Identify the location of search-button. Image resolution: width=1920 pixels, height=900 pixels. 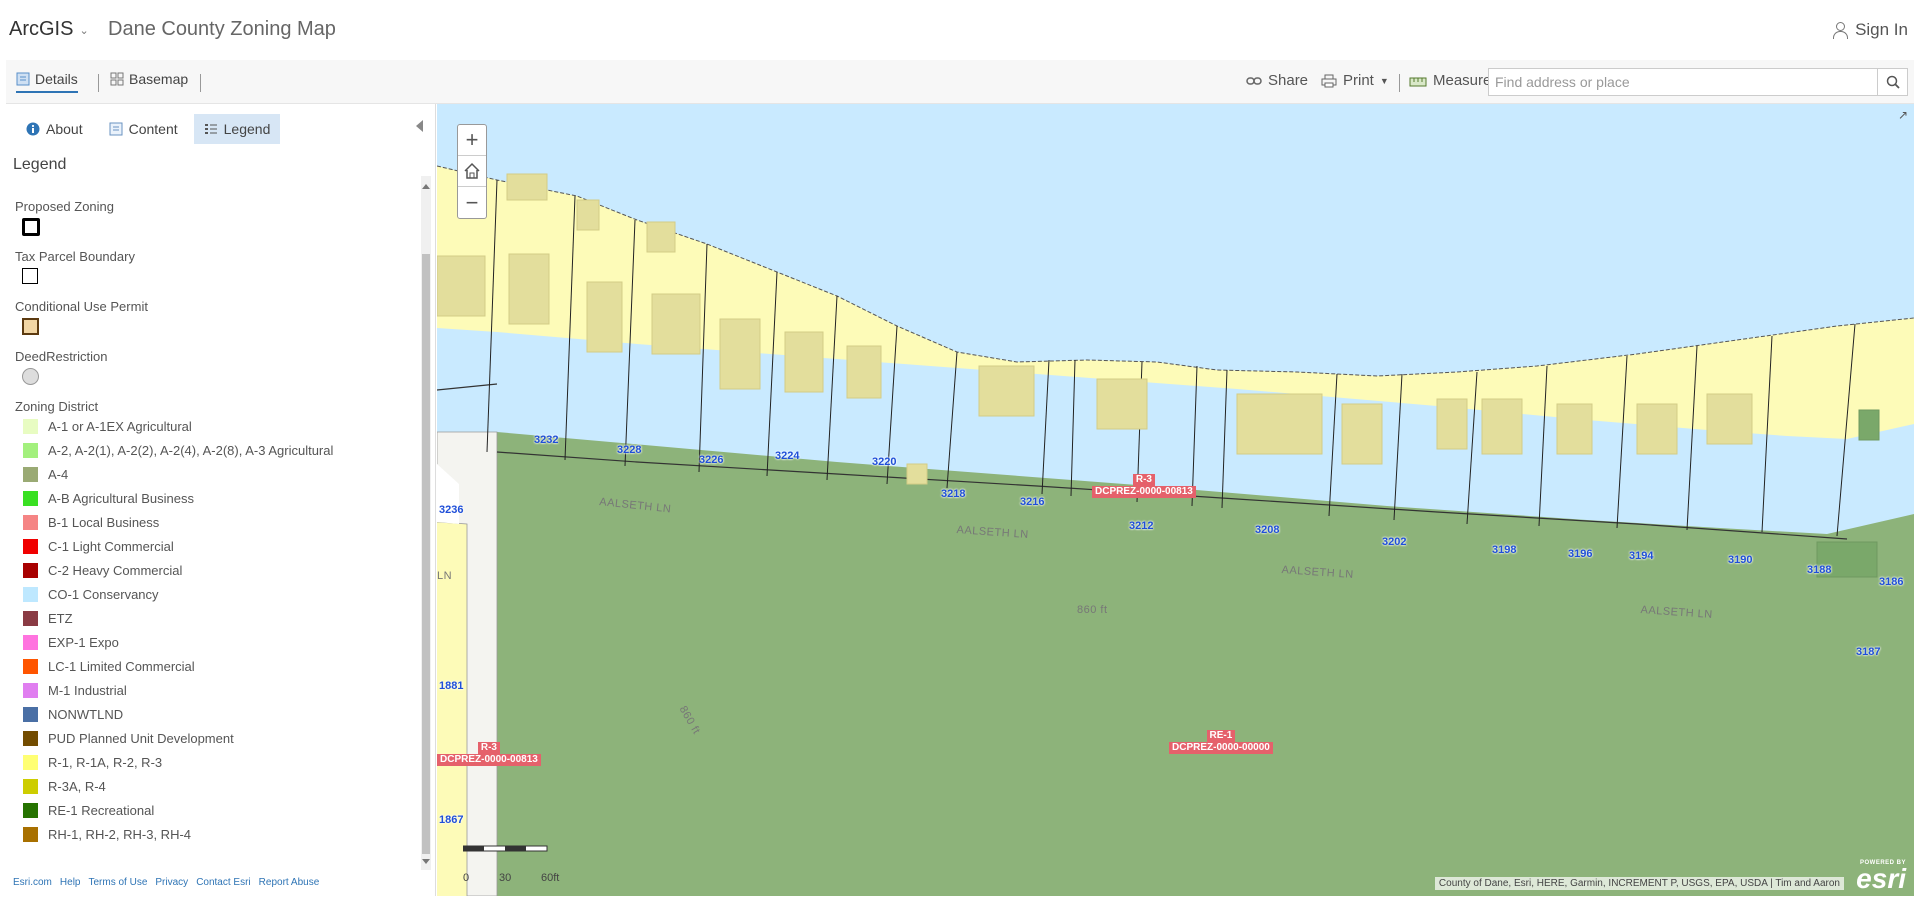
(1892, 82).